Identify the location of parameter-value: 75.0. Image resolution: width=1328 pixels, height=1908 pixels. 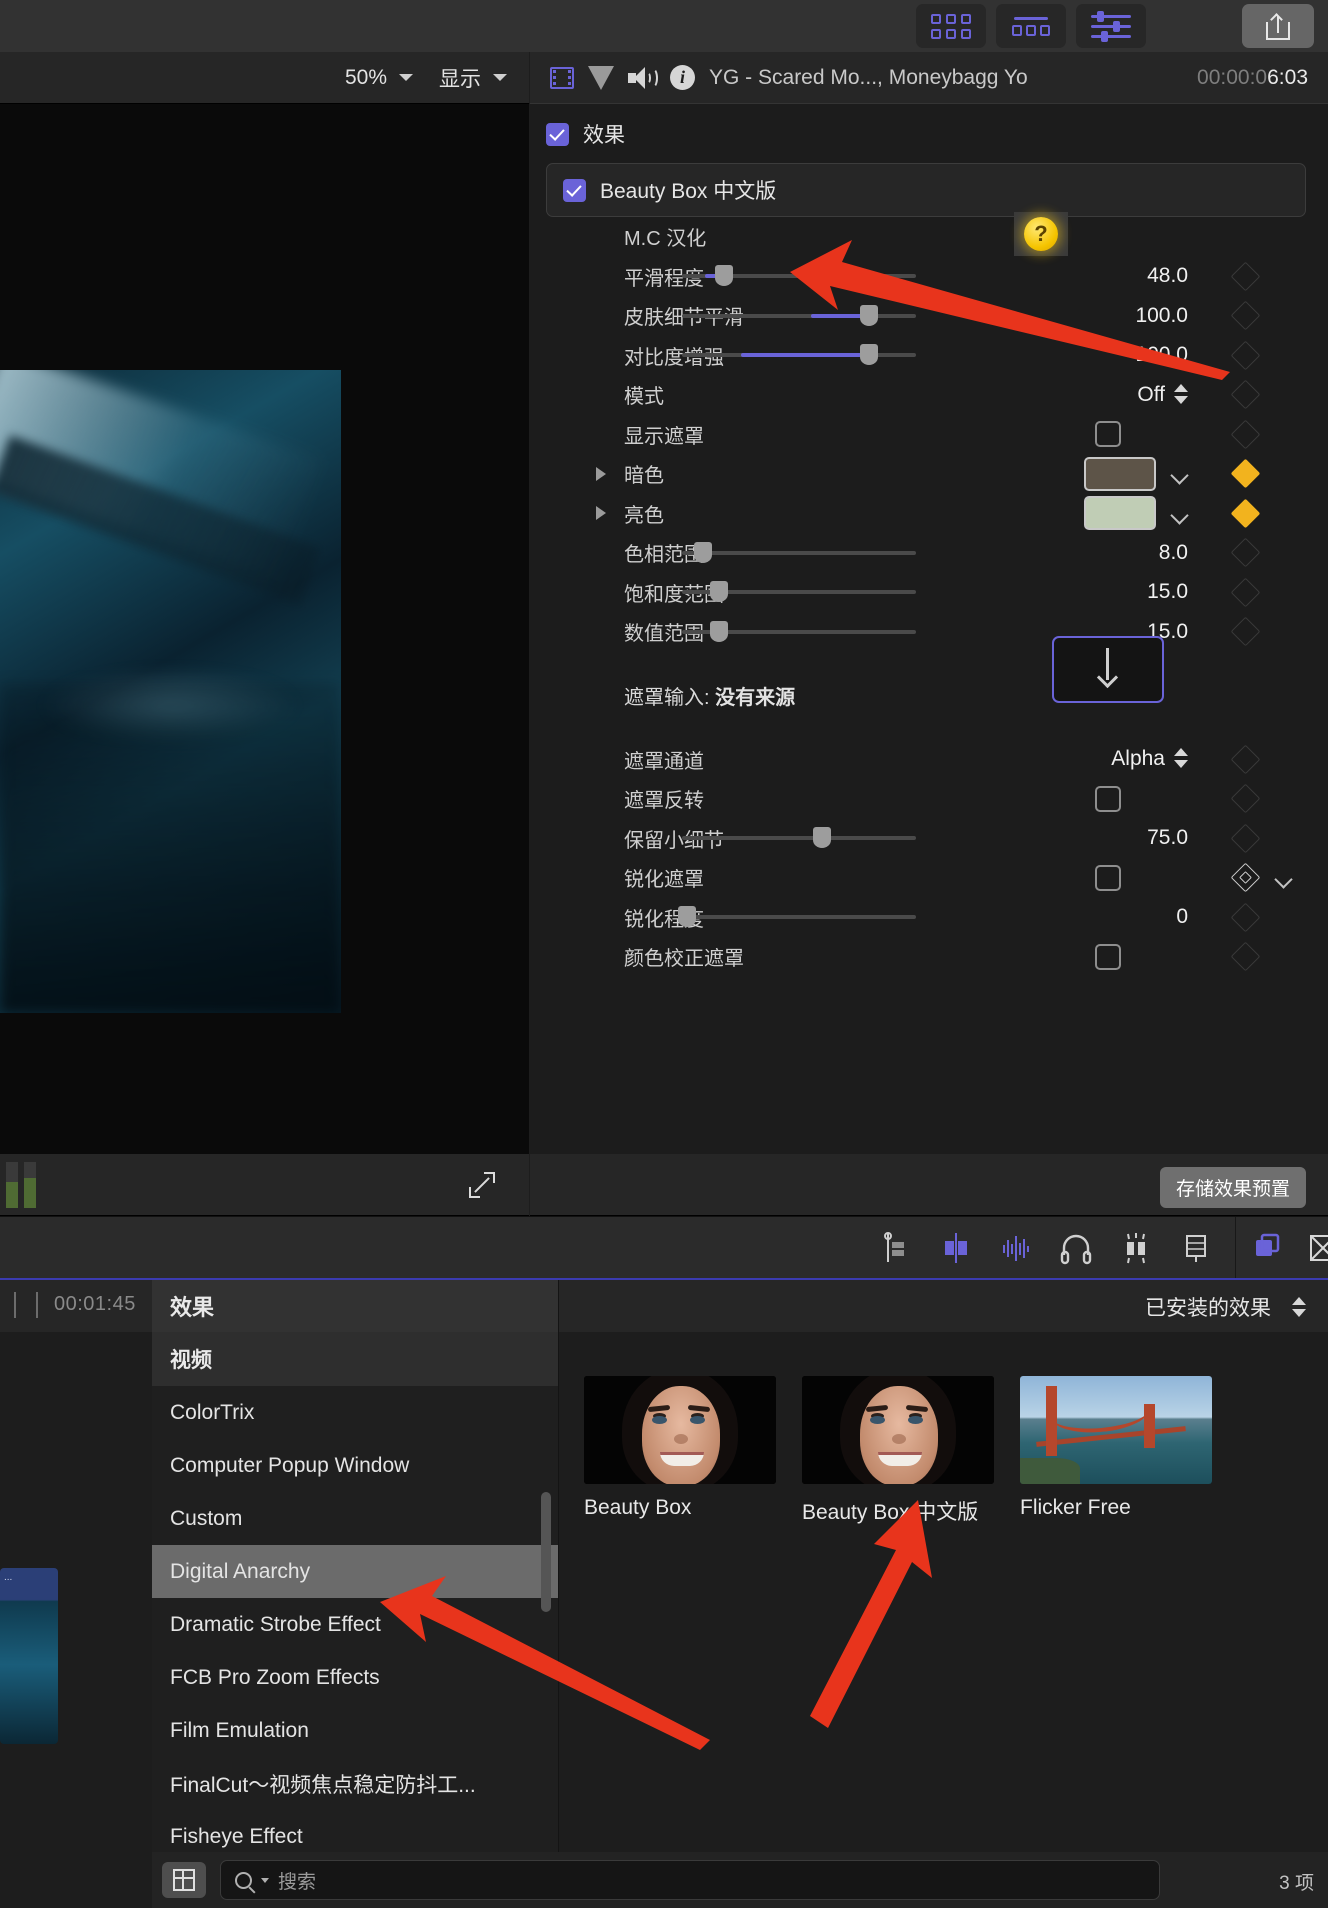
(1113, 838).